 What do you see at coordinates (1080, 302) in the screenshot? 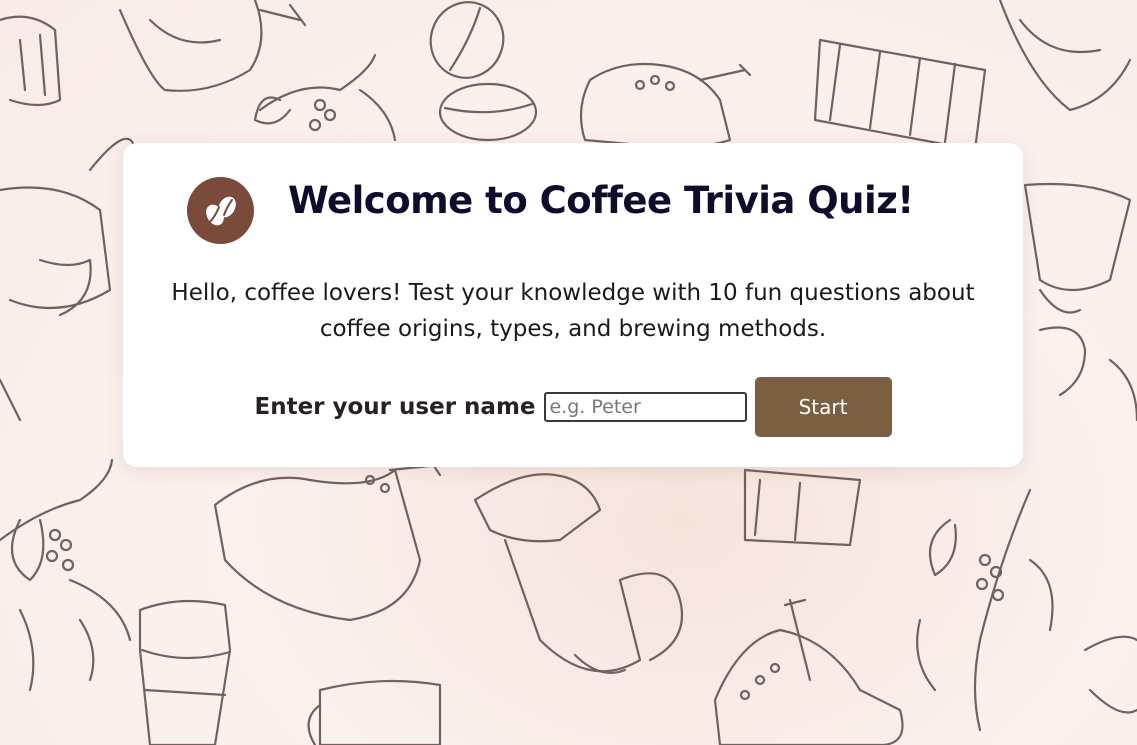
I see `dripper-sketch` at bounding box center [1080, 302].